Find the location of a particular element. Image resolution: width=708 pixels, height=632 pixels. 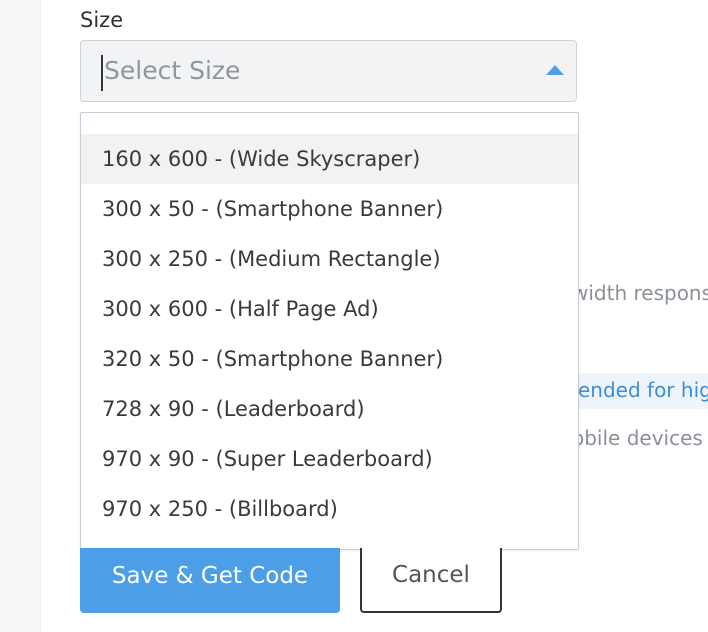

background-text-fragment: width respons is located at coordinates (640, 293).